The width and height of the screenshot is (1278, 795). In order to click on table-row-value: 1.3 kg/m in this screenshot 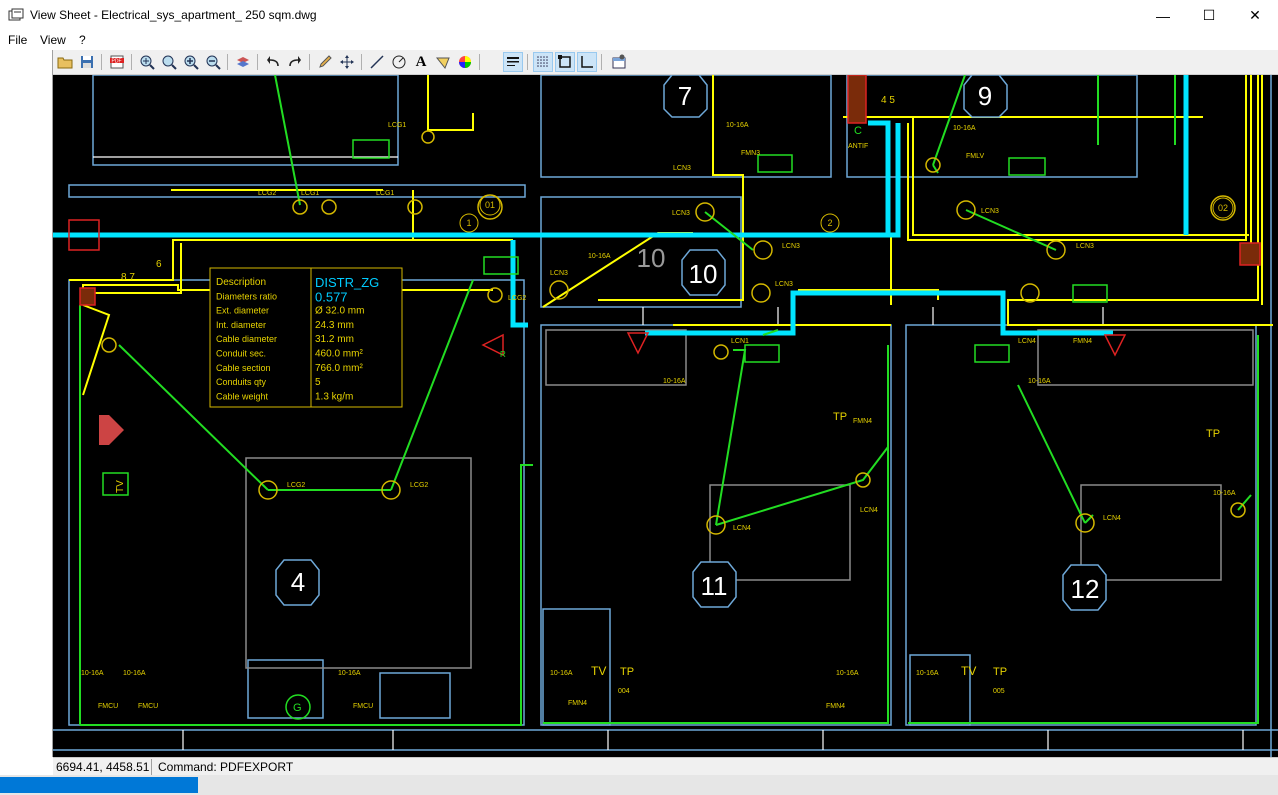, I will do `click(334, 396)`.